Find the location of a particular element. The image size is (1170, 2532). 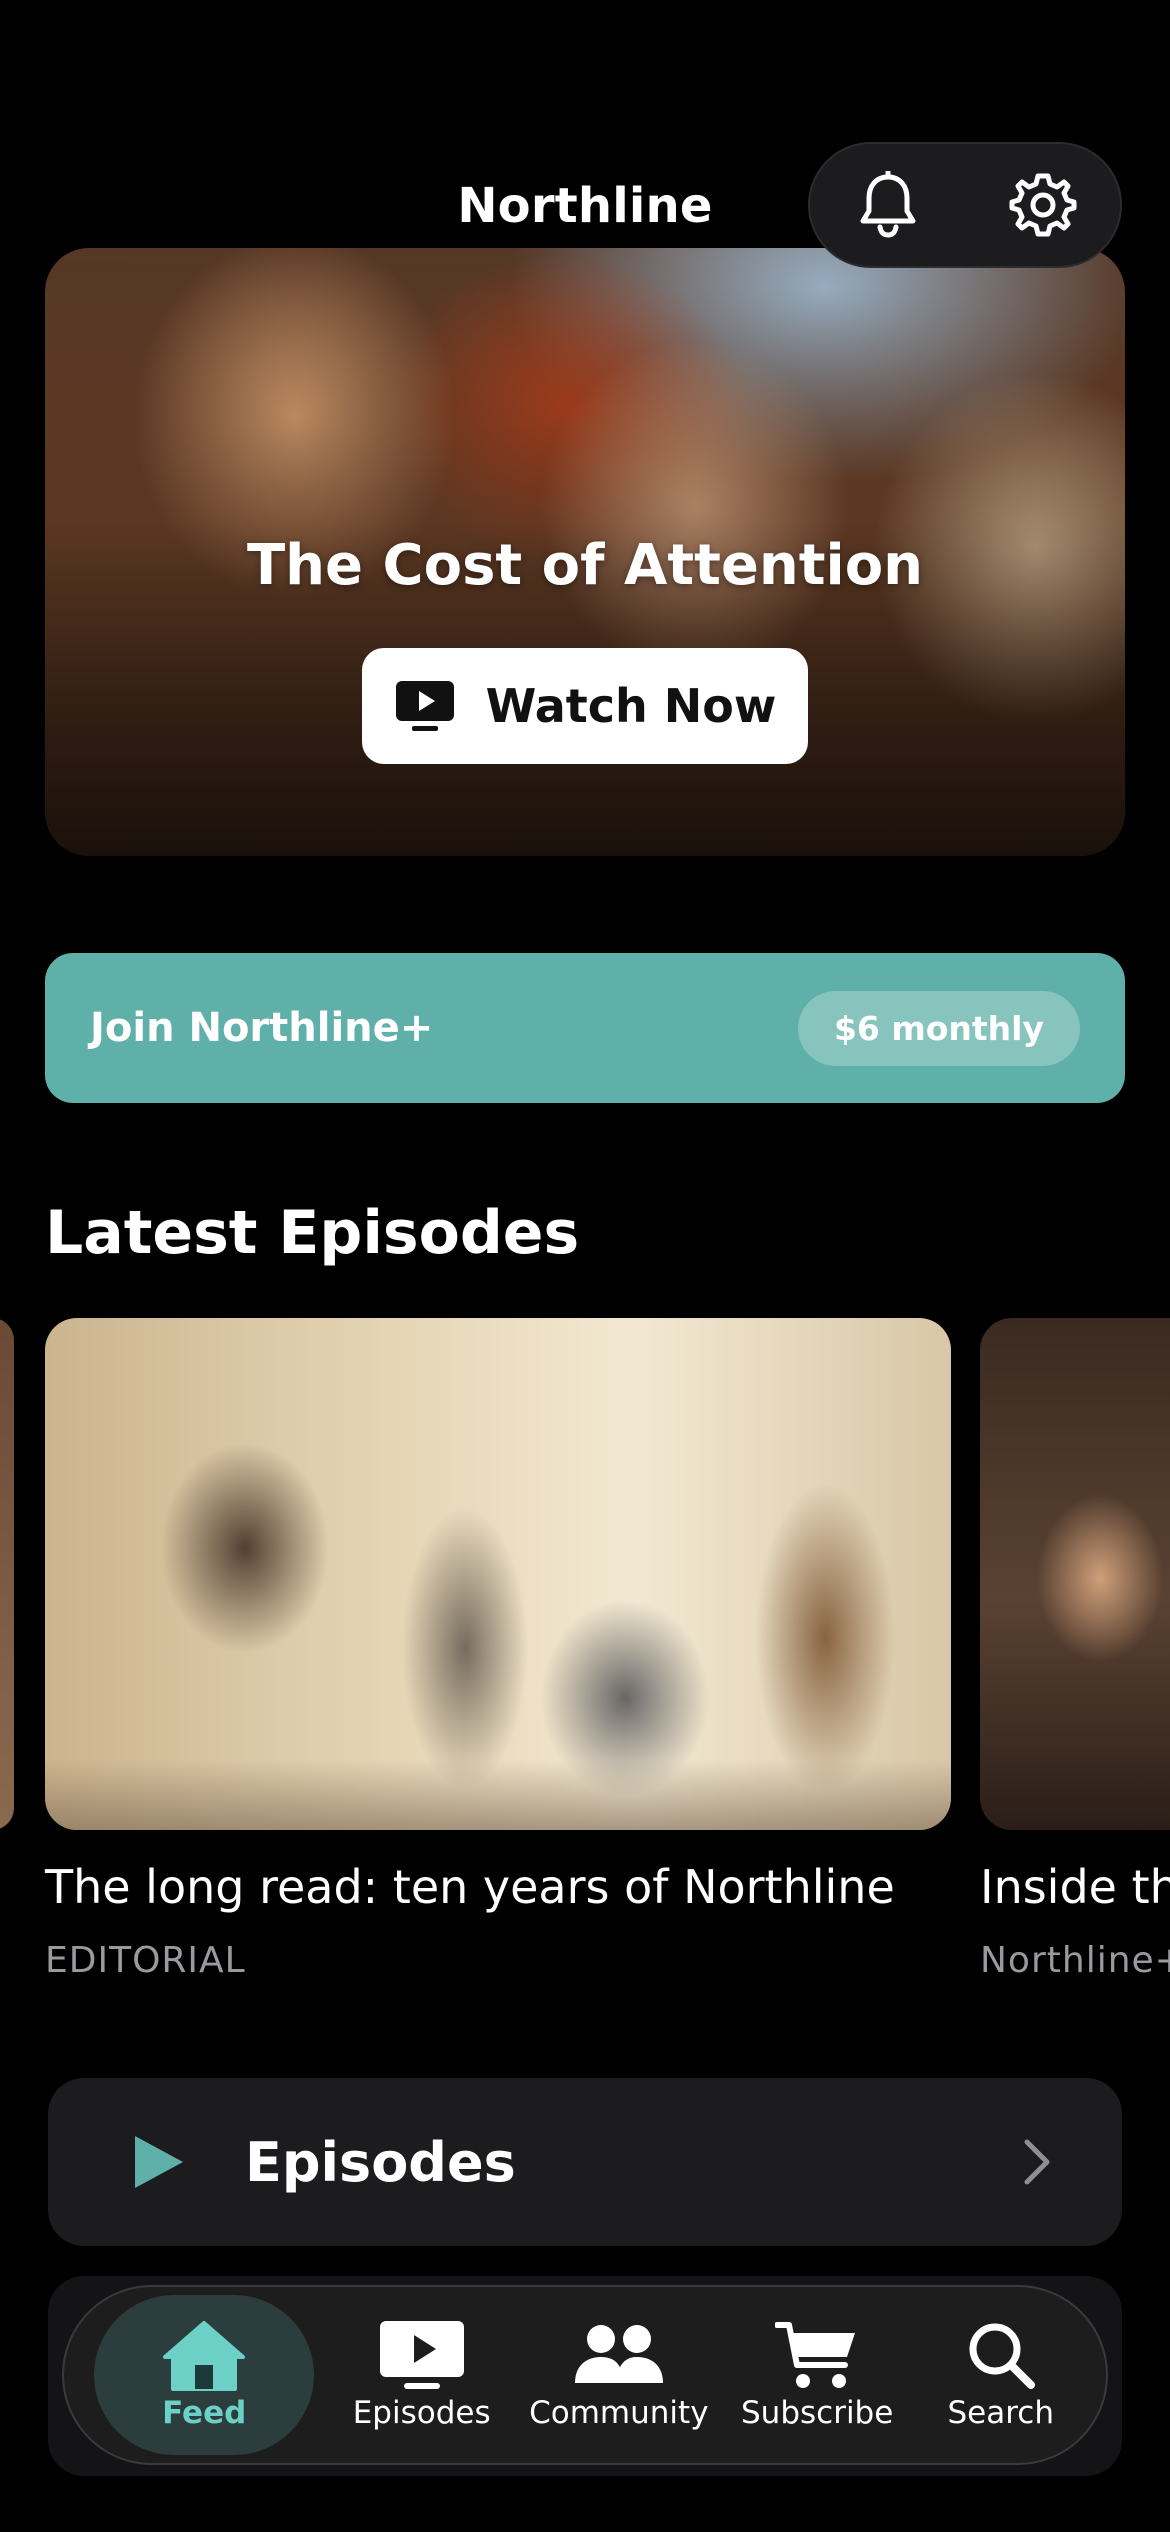

tab-label: Feed is located at coordinates (204, 2413).